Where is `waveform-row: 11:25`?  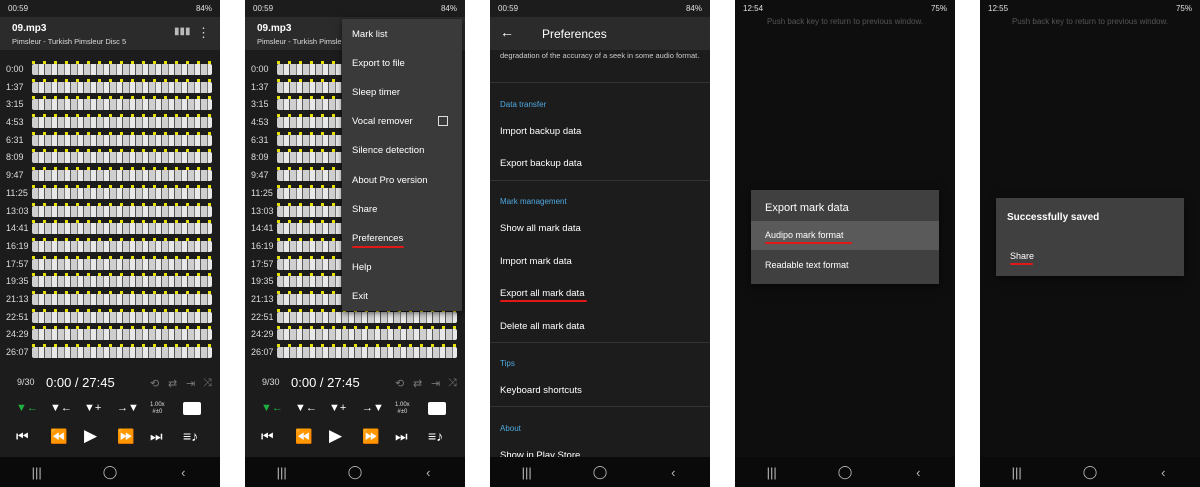 waveform-row: 11:25 is located at coordinates (110, 193).